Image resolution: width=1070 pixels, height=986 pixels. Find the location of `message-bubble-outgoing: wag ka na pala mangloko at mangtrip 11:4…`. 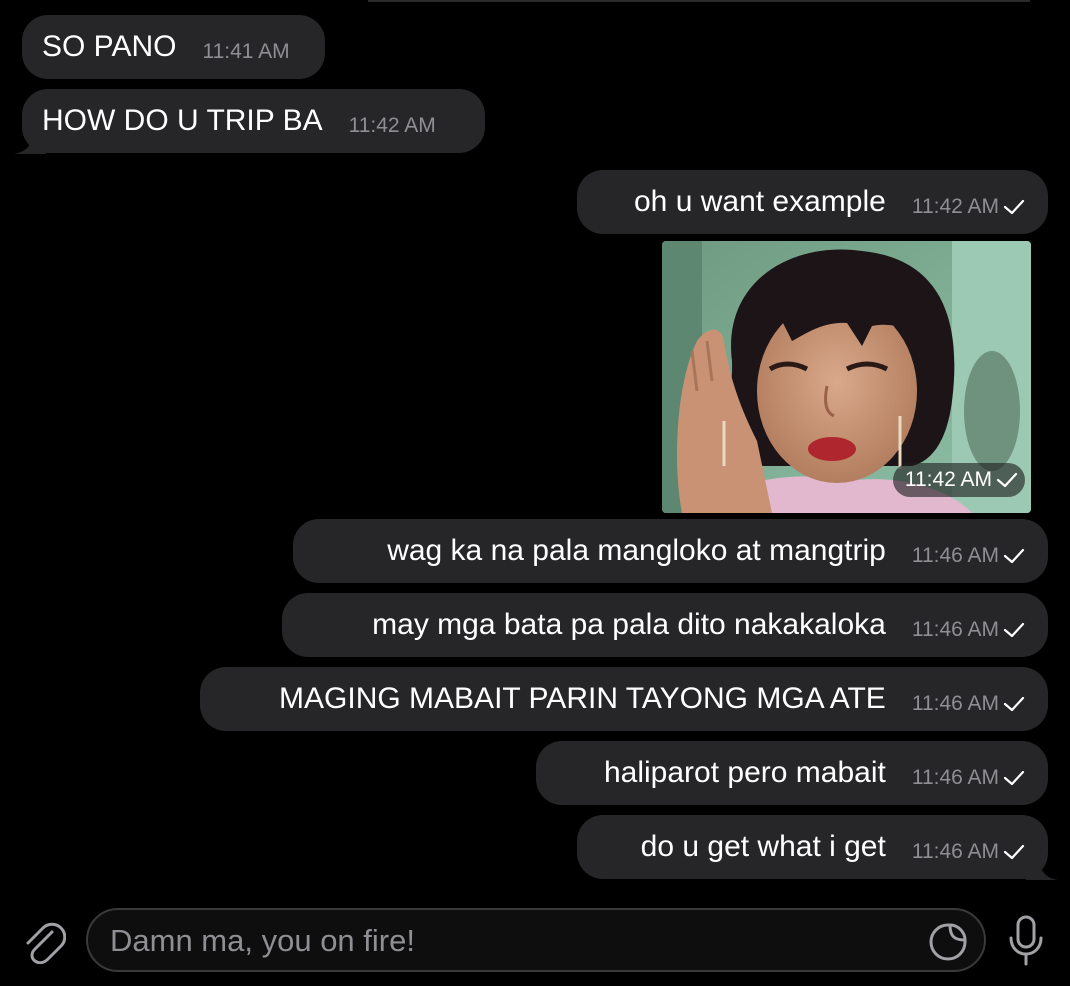

message-bubble-outgoing: wag ka na pala mangloko at mangtrip 11:4… is located at coordinates (670, 551).